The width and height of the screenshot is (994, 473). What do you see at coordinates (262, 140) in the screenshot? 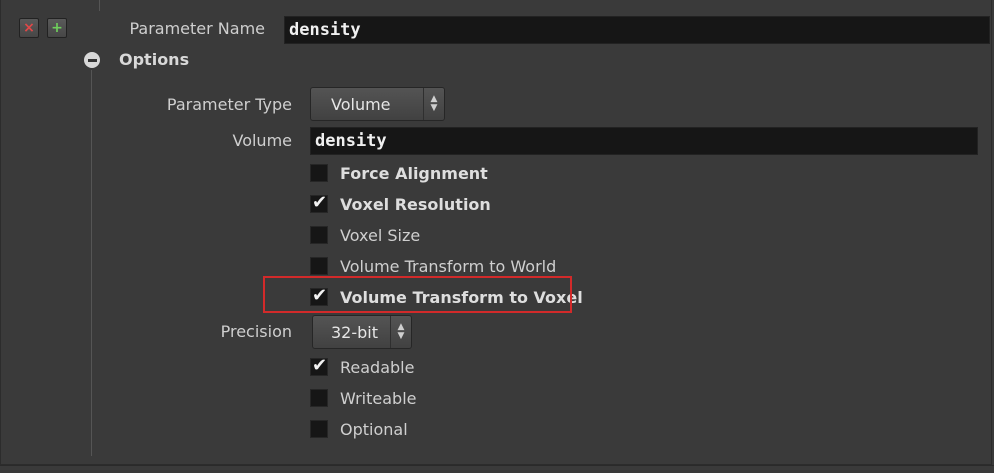
I see `volume-label: Volume` at bounding box center [262, 140].